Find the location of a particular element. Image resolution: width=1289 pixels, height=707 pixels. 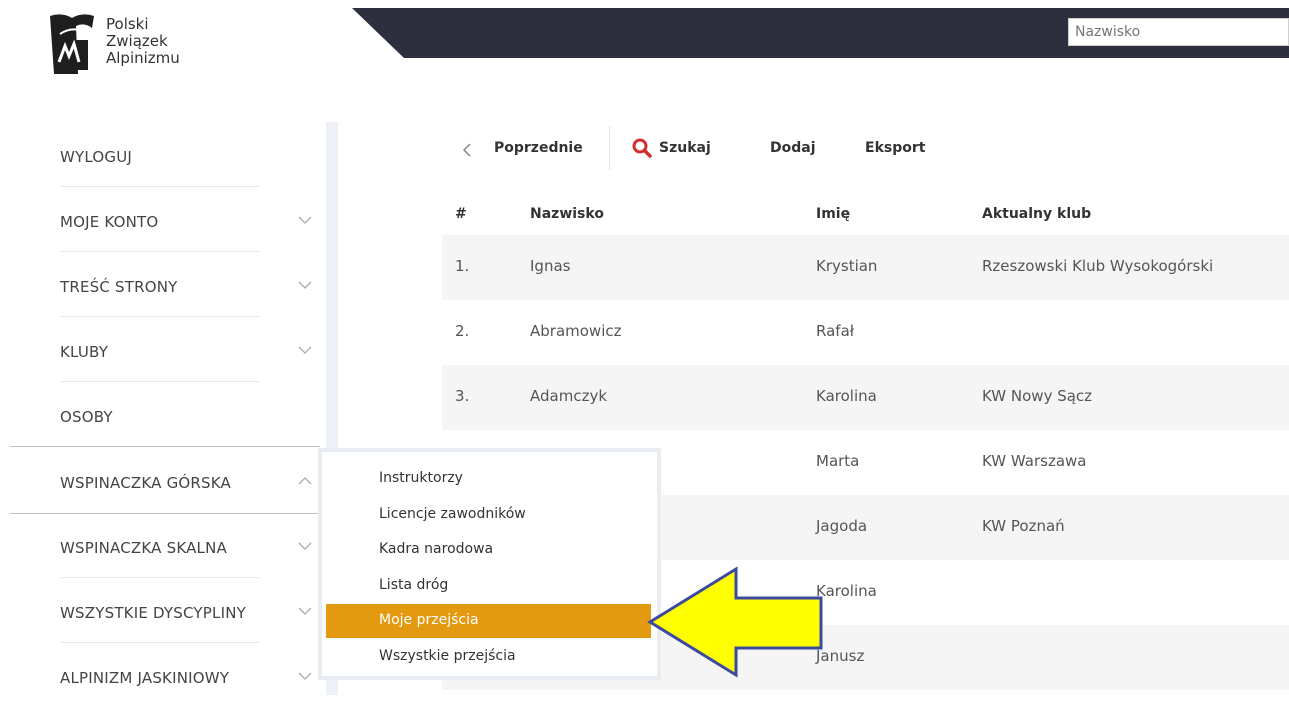

cell-num: 1. is located at coordinates (462, 266).